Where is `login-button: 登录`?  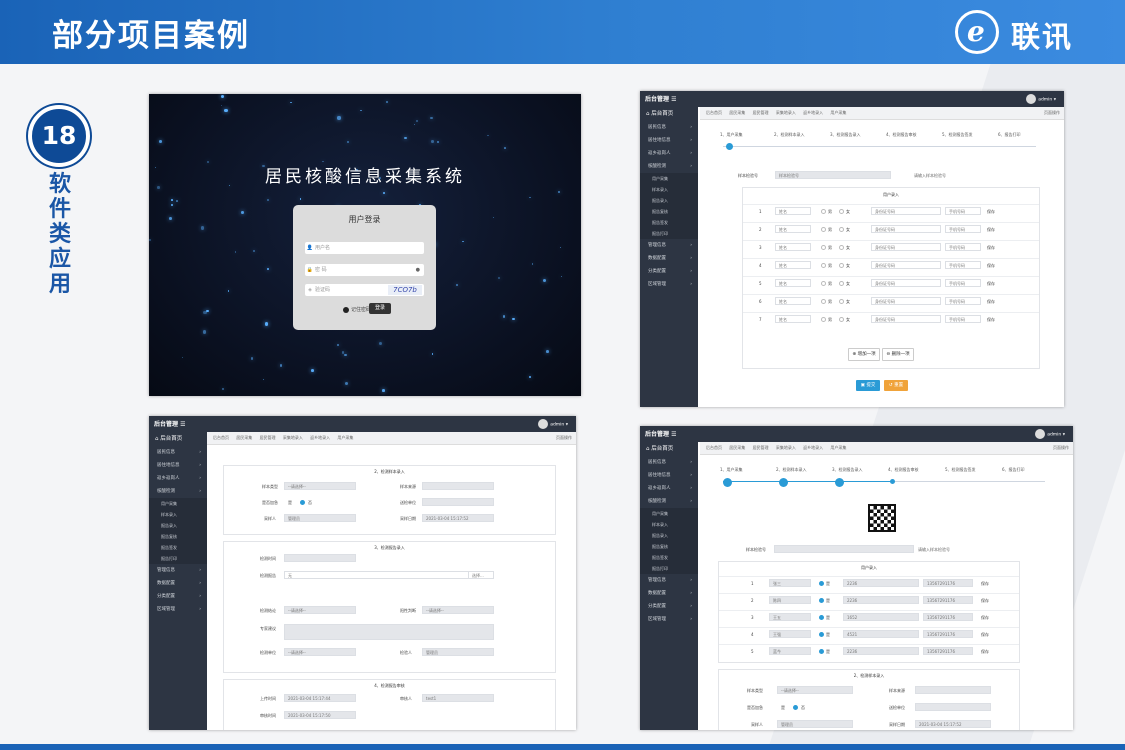
login-button: 登录 is located at coordinates (380, 308).